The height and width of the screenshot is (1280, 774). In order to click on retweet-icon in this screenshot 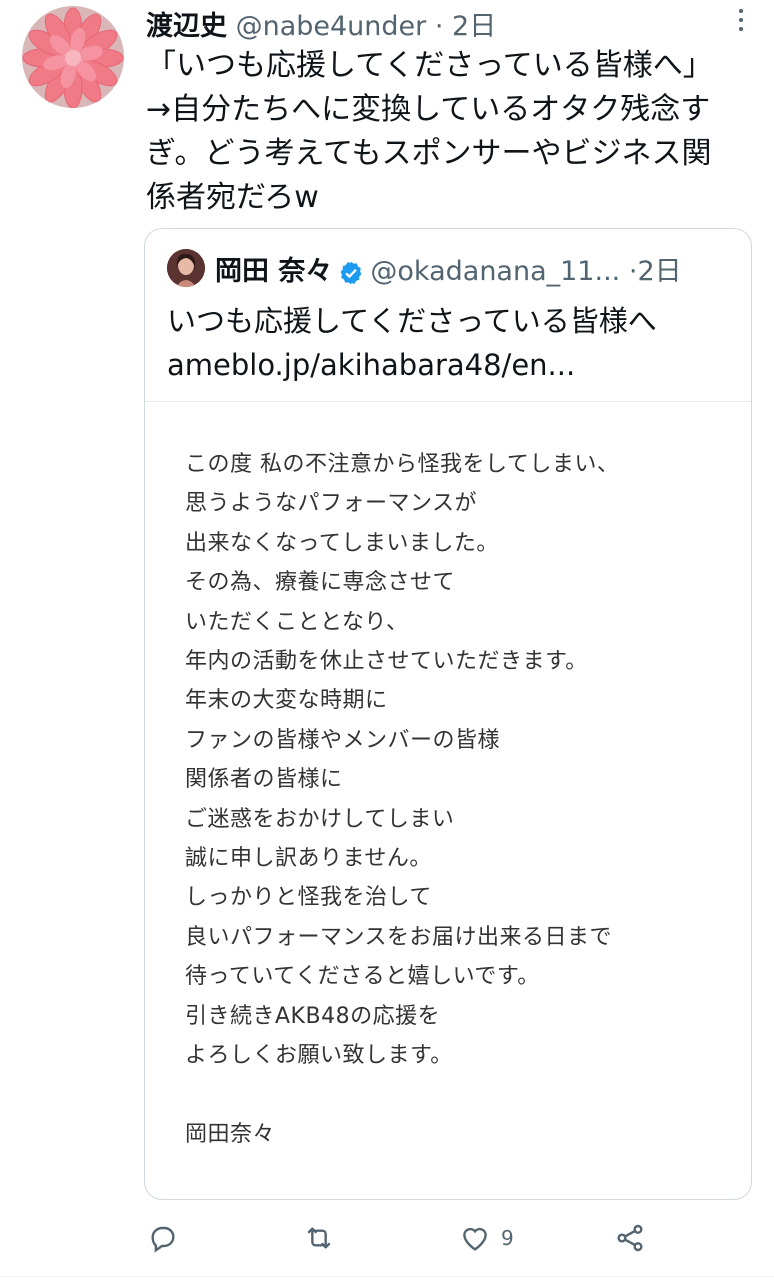, I will do `click(319, 1238)`.